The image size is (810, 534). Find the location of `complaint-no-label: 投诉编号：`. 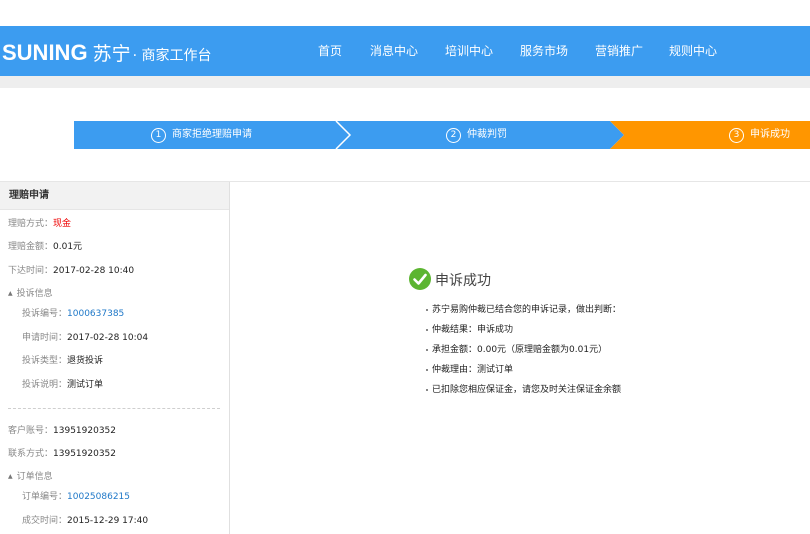

complaint-no-label: 投诉编号： is located at coordinates (45, 314).